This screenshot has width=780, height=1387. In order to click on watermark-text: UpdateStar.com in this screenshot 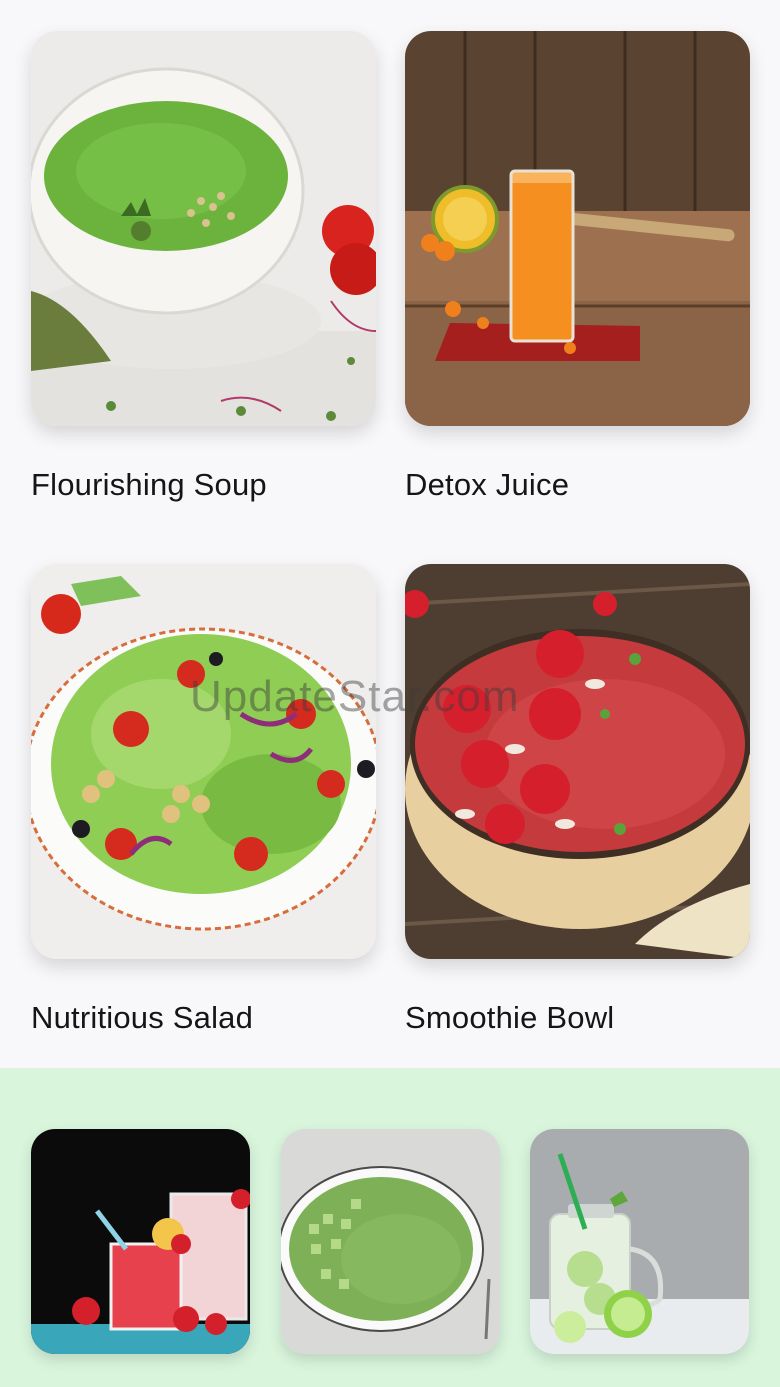, I will do `click(355, 696)`.